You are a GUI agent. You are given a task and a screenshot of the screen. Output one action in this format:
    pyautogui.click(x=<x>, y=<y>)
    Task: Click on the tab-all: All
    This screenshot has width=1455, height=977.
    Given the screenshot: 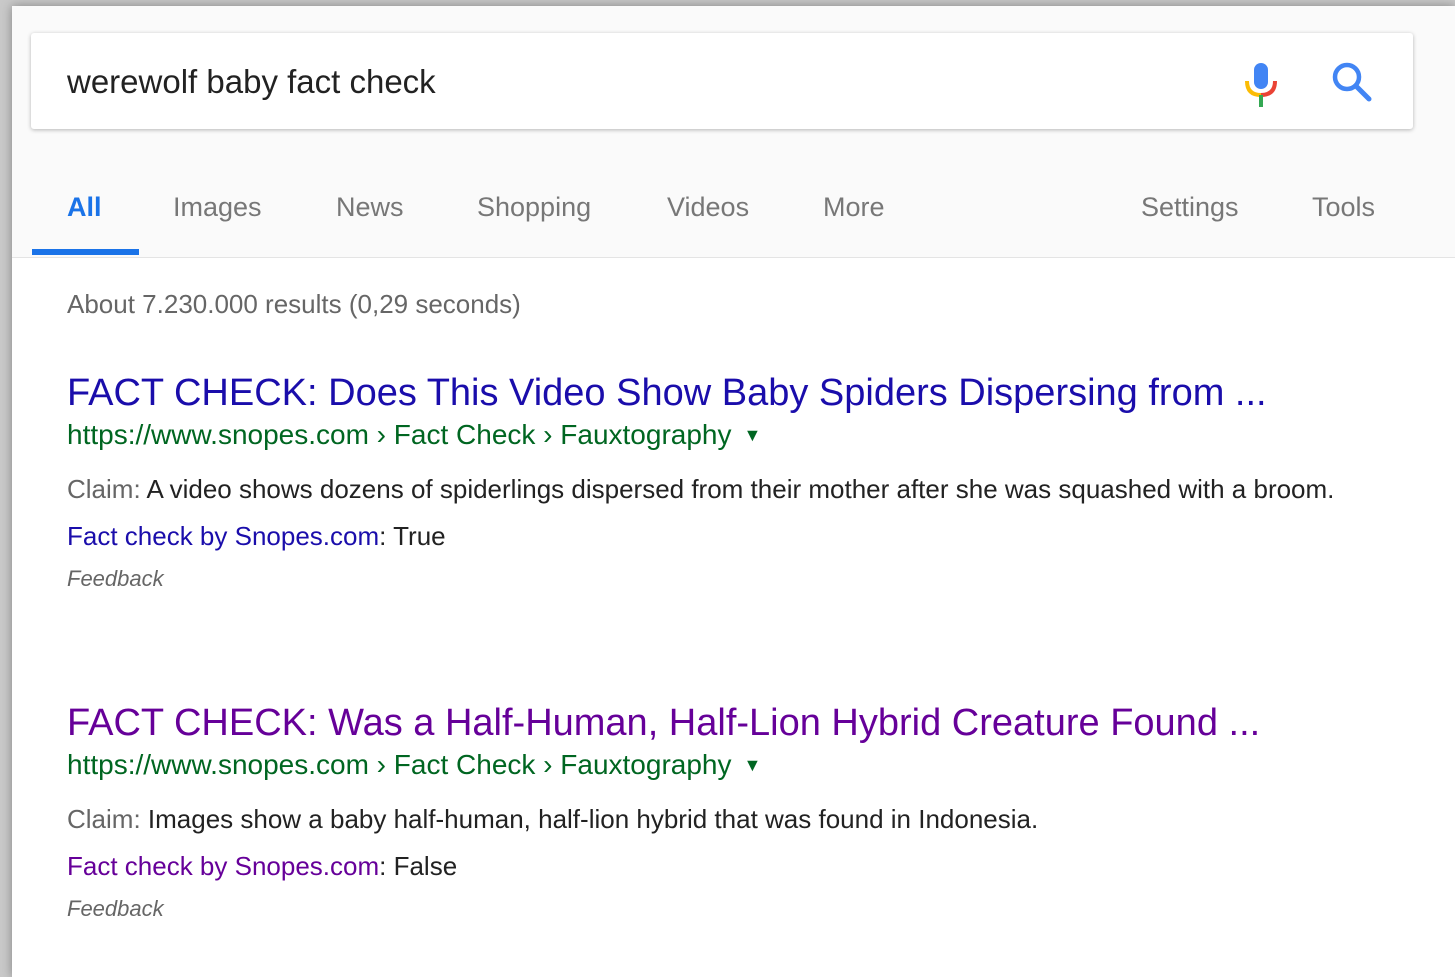 What is the action you would take?
    pyautogui.click(x=84, y=207)
    